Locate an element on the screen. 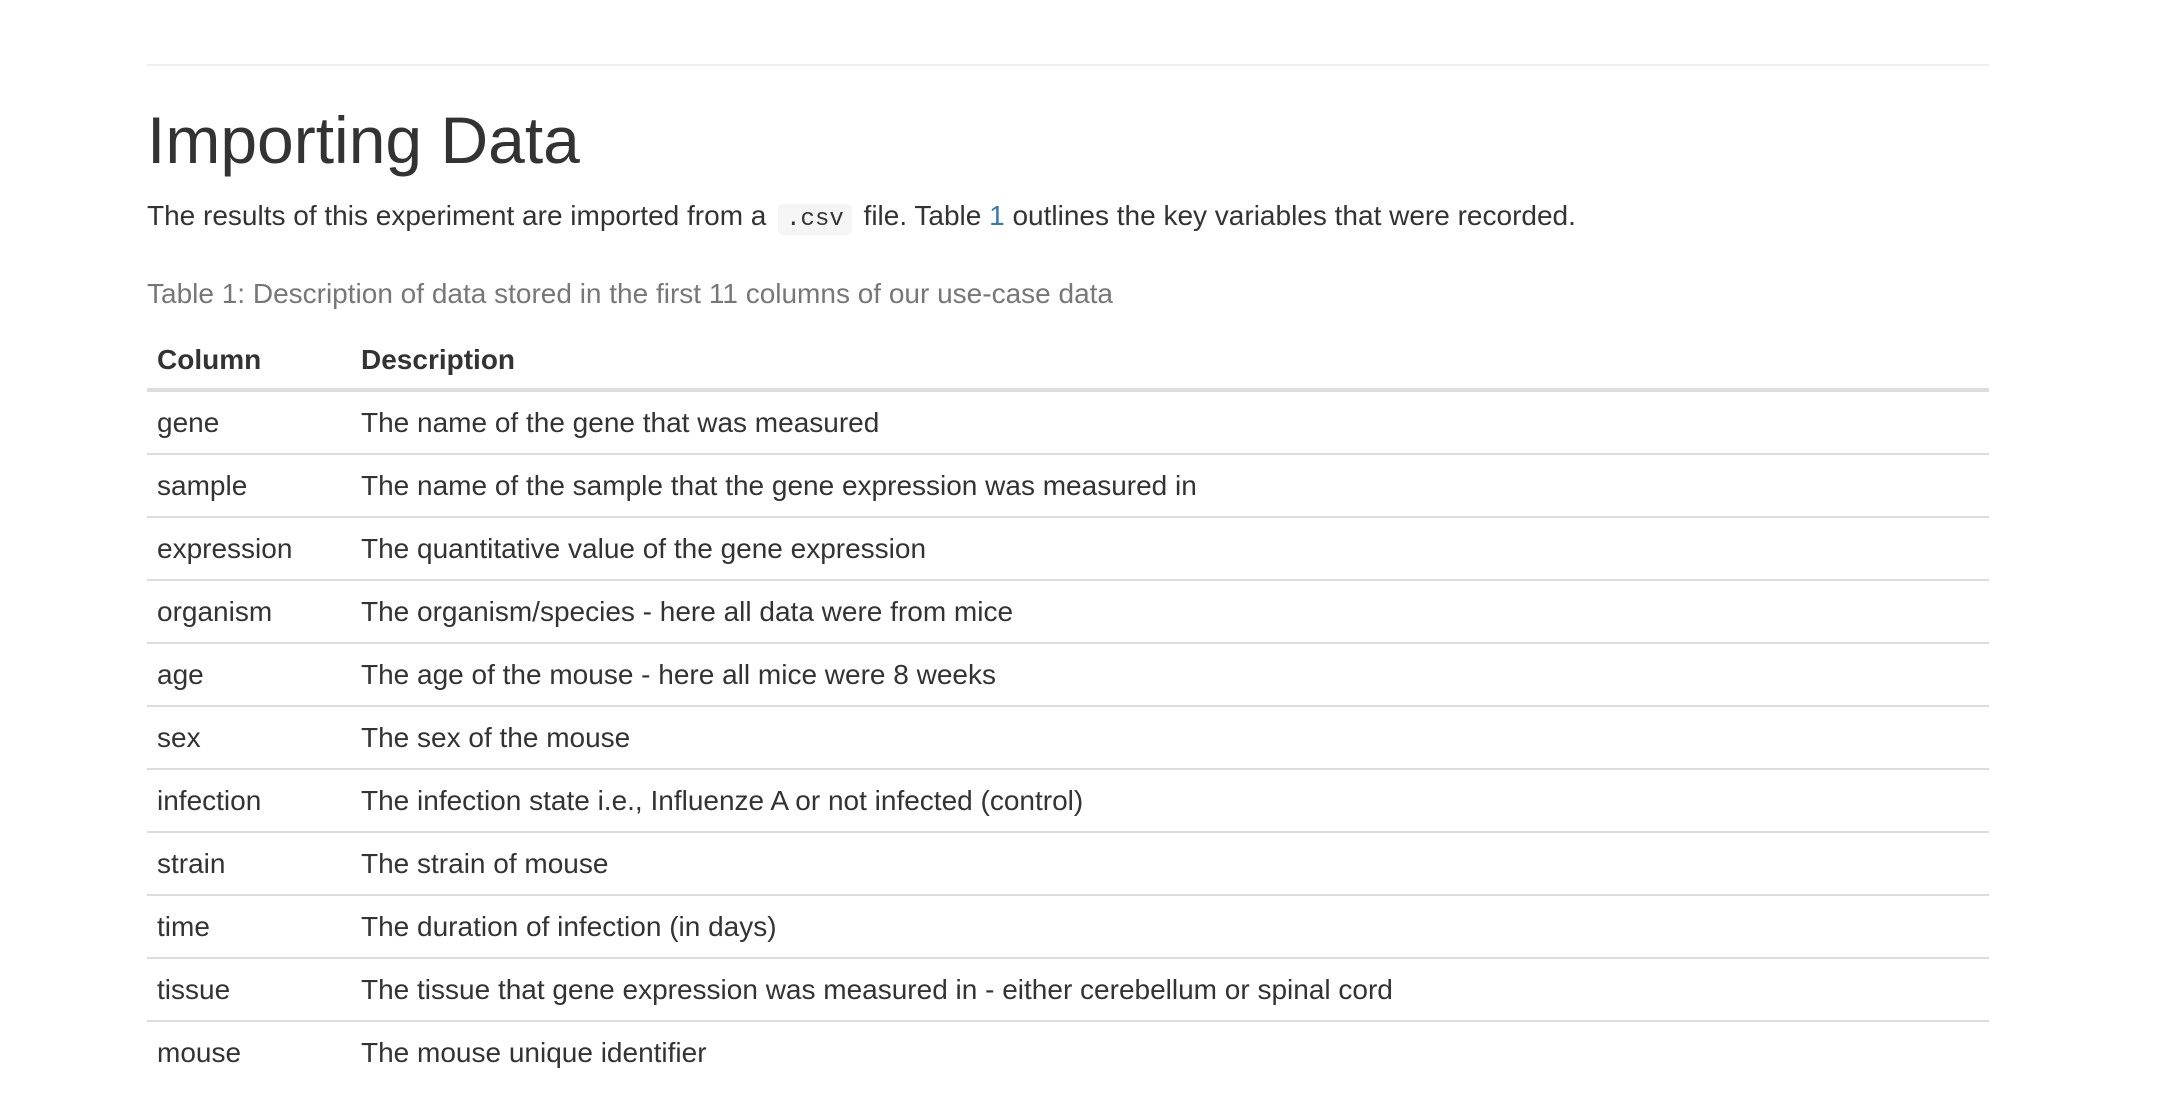 Image resolution: width=2170 pixels, height=1098 pixels. table-row: mouse The mouse unique identifier is located at coordinates (1068, 1051).